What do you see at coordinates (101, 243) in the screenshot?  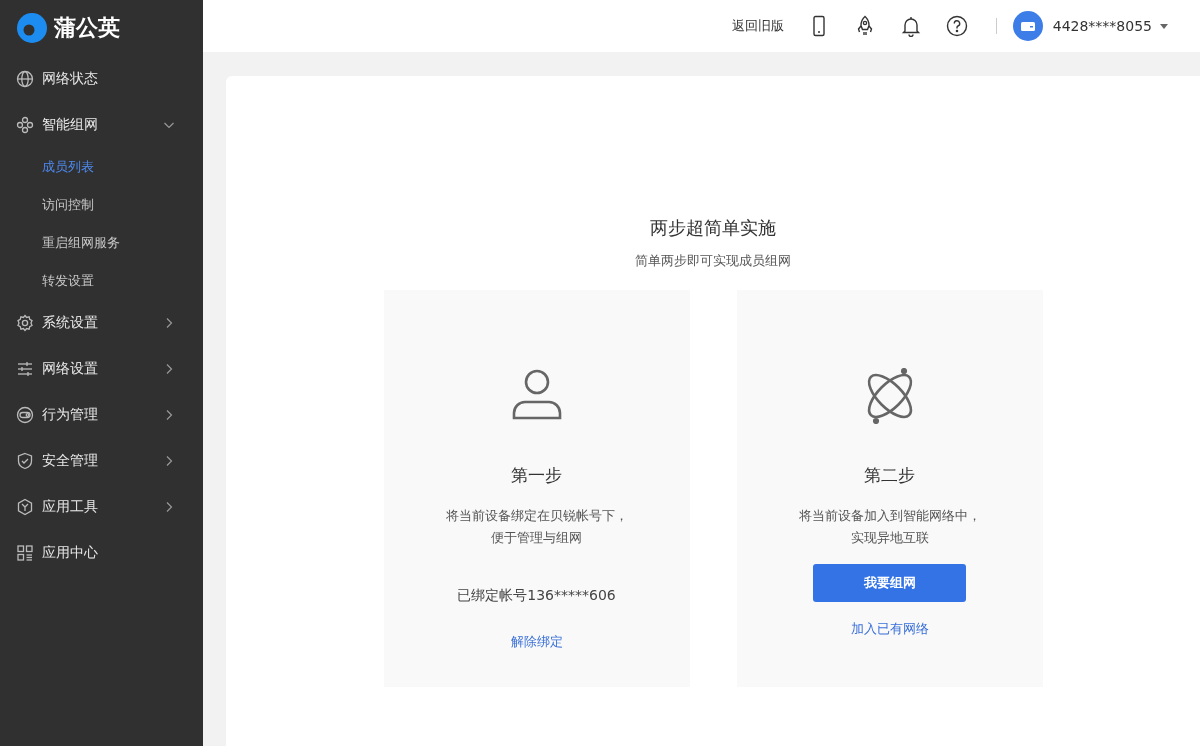 I see `submenu-item: 重启组网服务` at bounding box center [101, 243].